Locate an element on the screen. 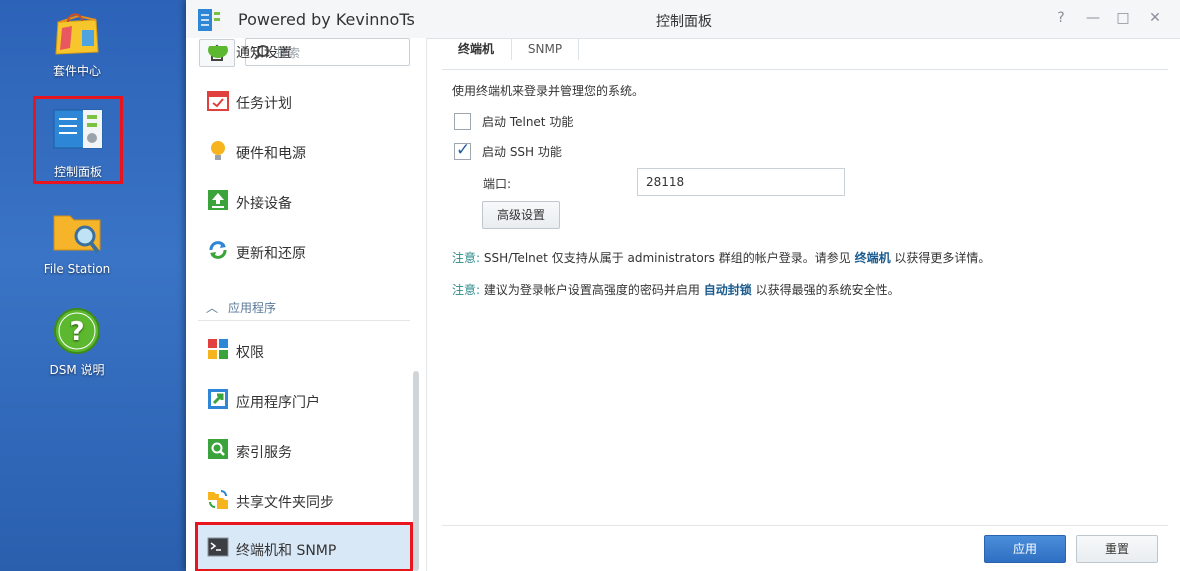 Image resolution: width=1180 pixels, height=571 pixels. sidebar-item-task-scheduler: 任务计划 is located at coordinates (304, 101).